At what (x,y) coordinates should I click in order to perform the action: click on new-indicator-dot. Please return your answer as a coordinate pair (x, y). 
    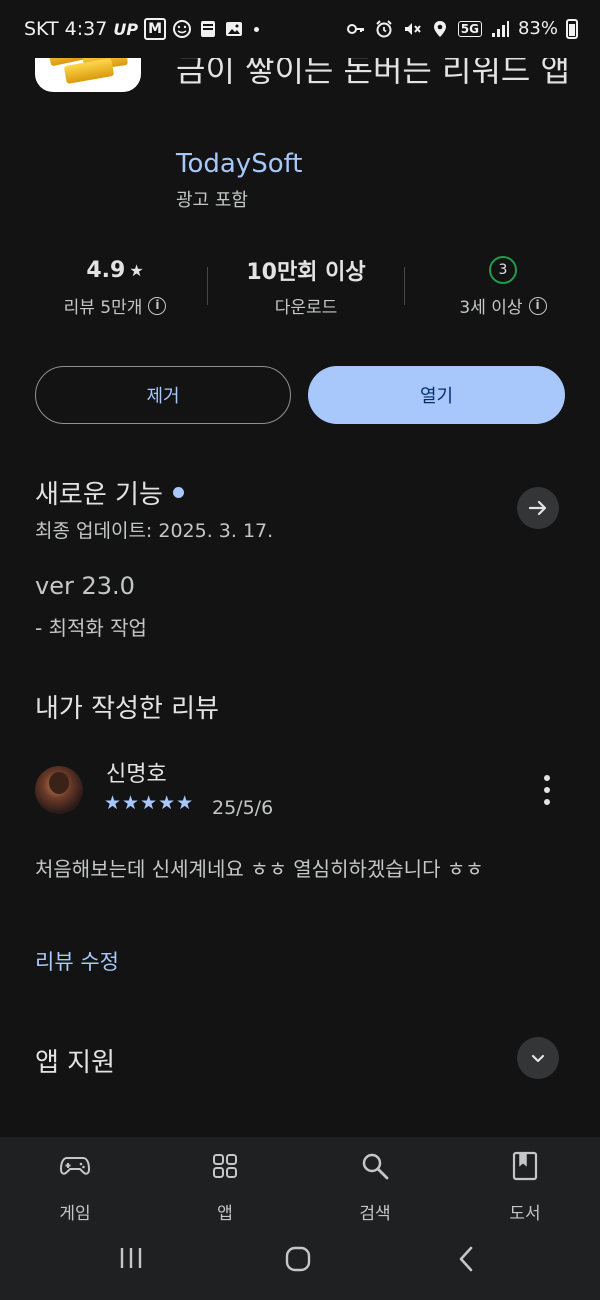
    Looking at the image, I should click on (178, 492).